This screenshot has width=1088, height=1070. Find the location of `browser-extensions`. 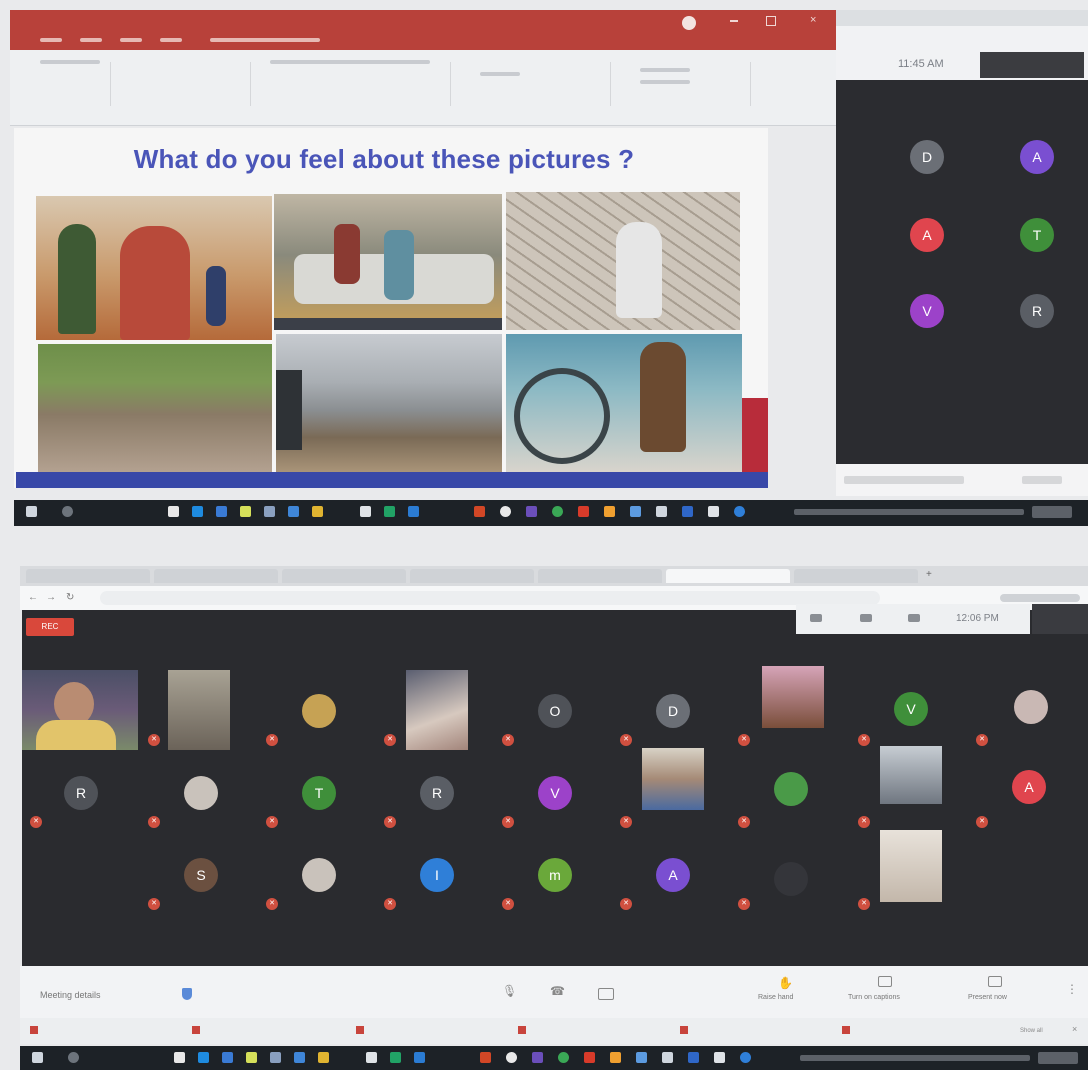

browser-extensions is located at coordinates (1040, 598).